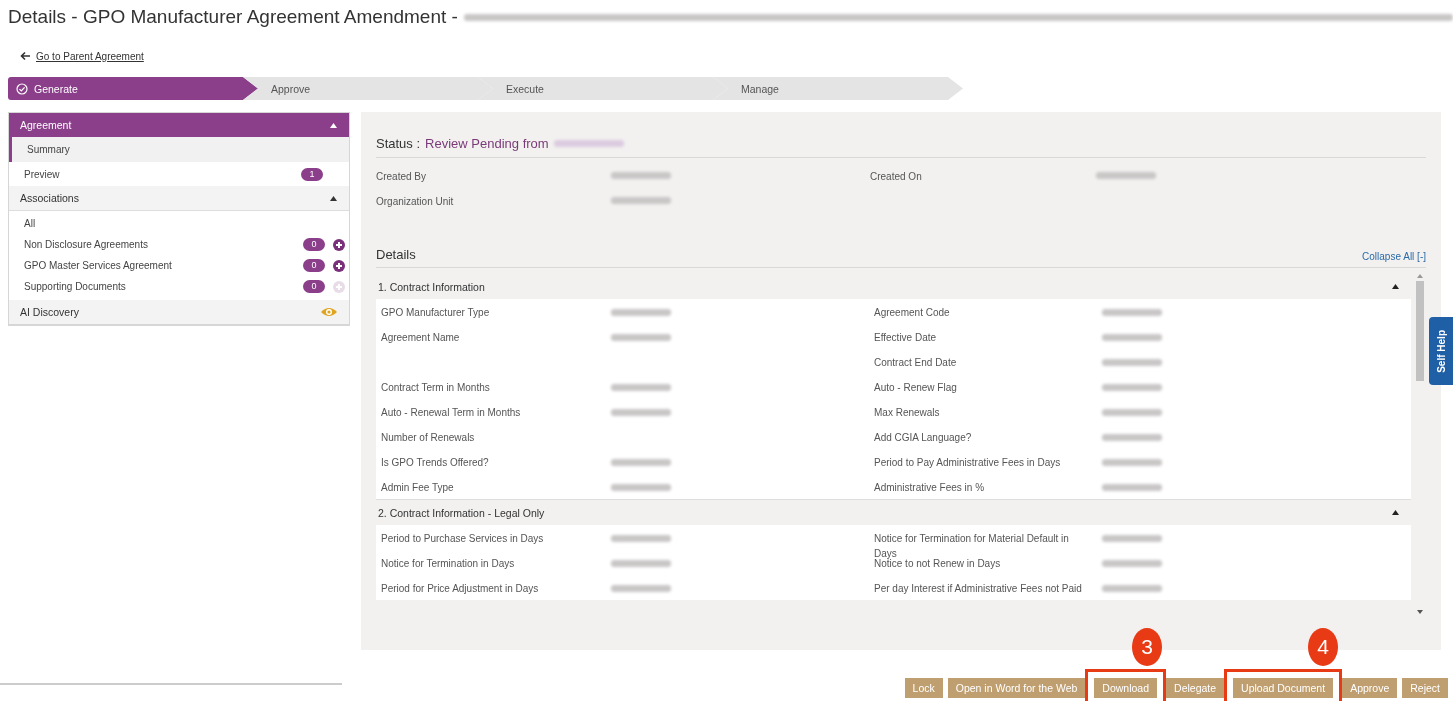 The image size is (1453, 703). What do you see at coordinates (179, 174) in the screenshot?
I see `nav-item: Preview 1` at bounding box center [179, 174].